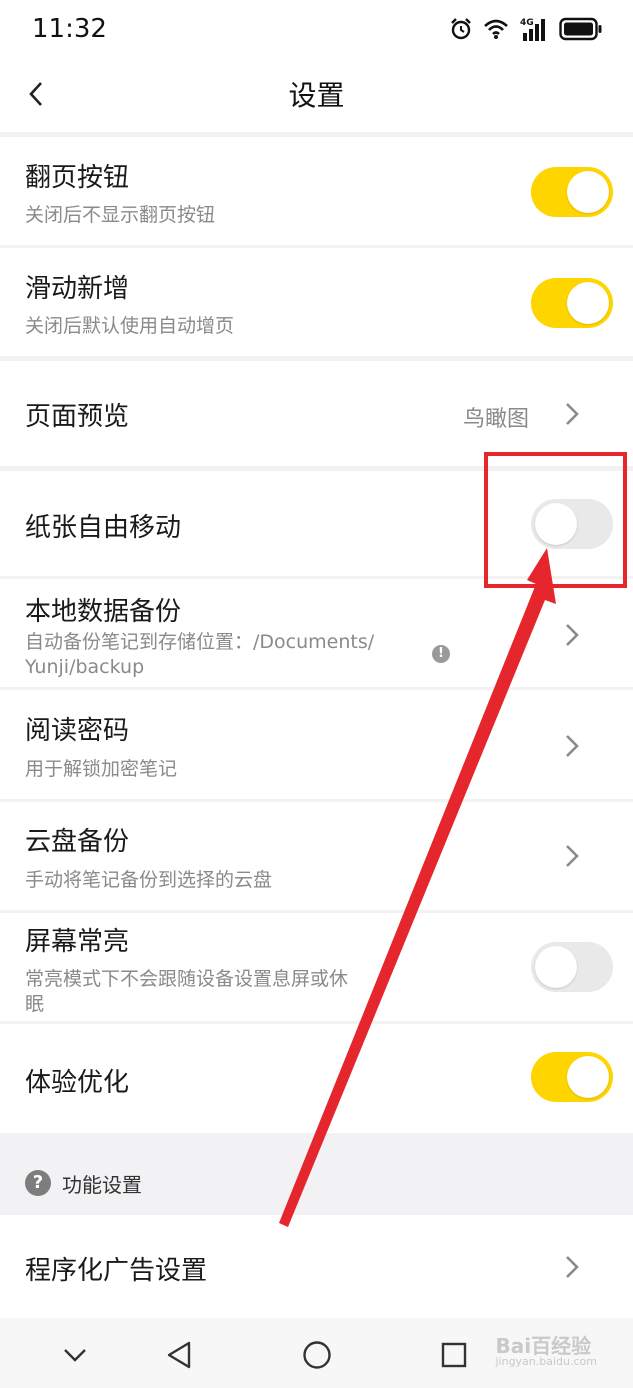  I want to click on nav-recents-button, so click(454, 1355).